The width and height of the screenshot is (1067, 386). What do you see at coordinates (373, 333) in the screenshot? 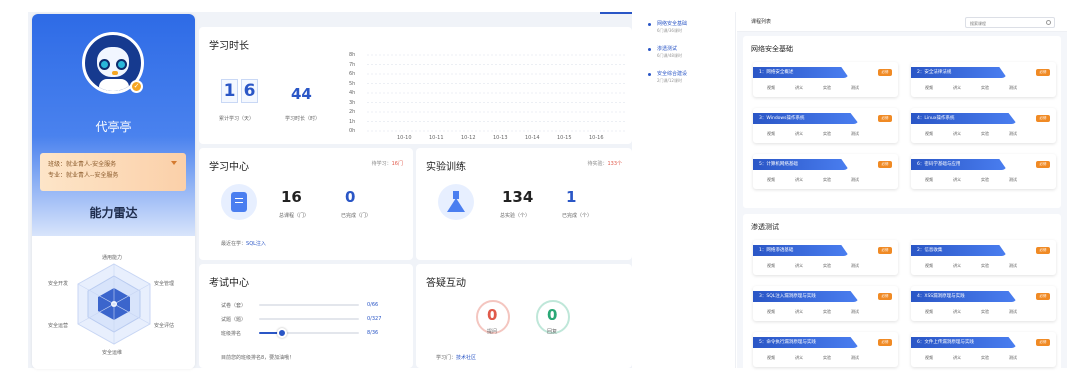
I see `exam-row-value: 8/36` at bounding box center [373, 333].